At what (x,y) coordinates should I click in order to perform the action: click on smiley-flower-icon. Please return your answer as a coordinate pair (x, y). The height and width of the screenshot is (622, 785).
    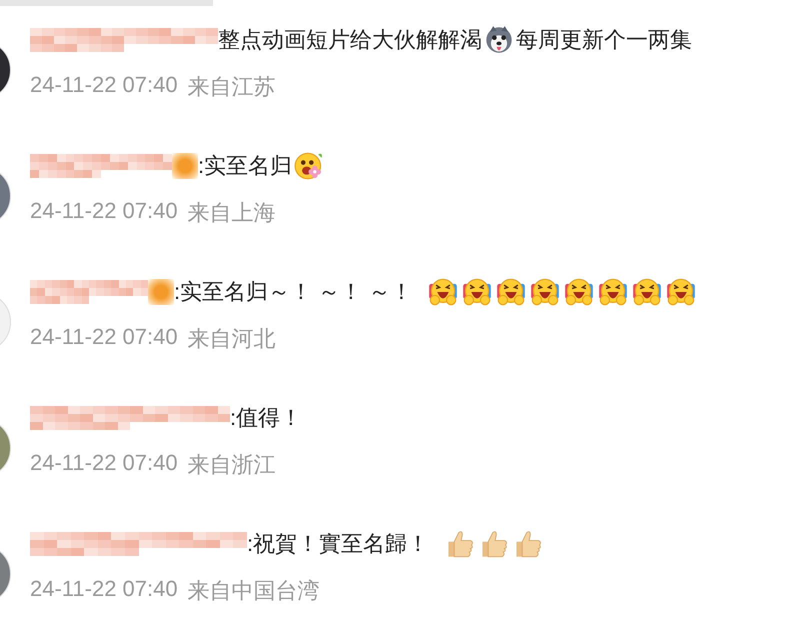
    Looking at the image, I should click on (309, 166).